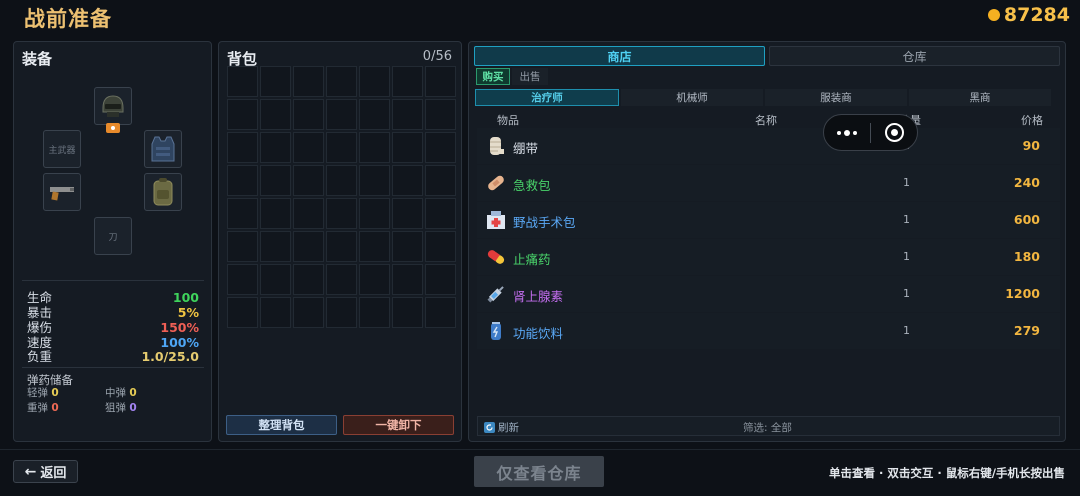 This screenshot has height=496, width=1080. What do you see at coordinates (113, 236) in the screenshot?
I see `knife-slot: 刀` at bounding box center [113, 236].